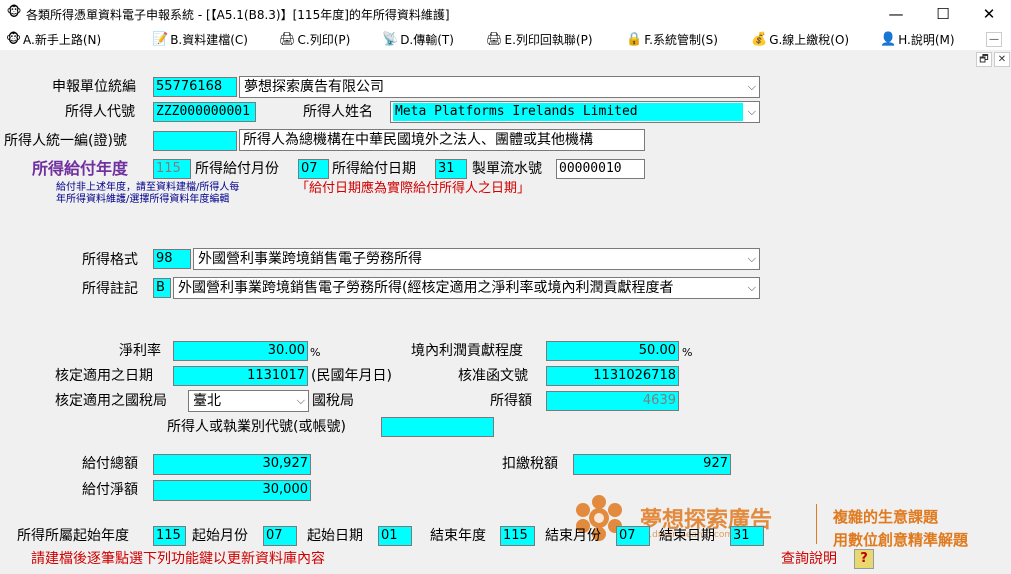  Describe the element at coordinates (94, 87) in the screenshot. I see `unit-id-label: 申報單位統編` at that location.